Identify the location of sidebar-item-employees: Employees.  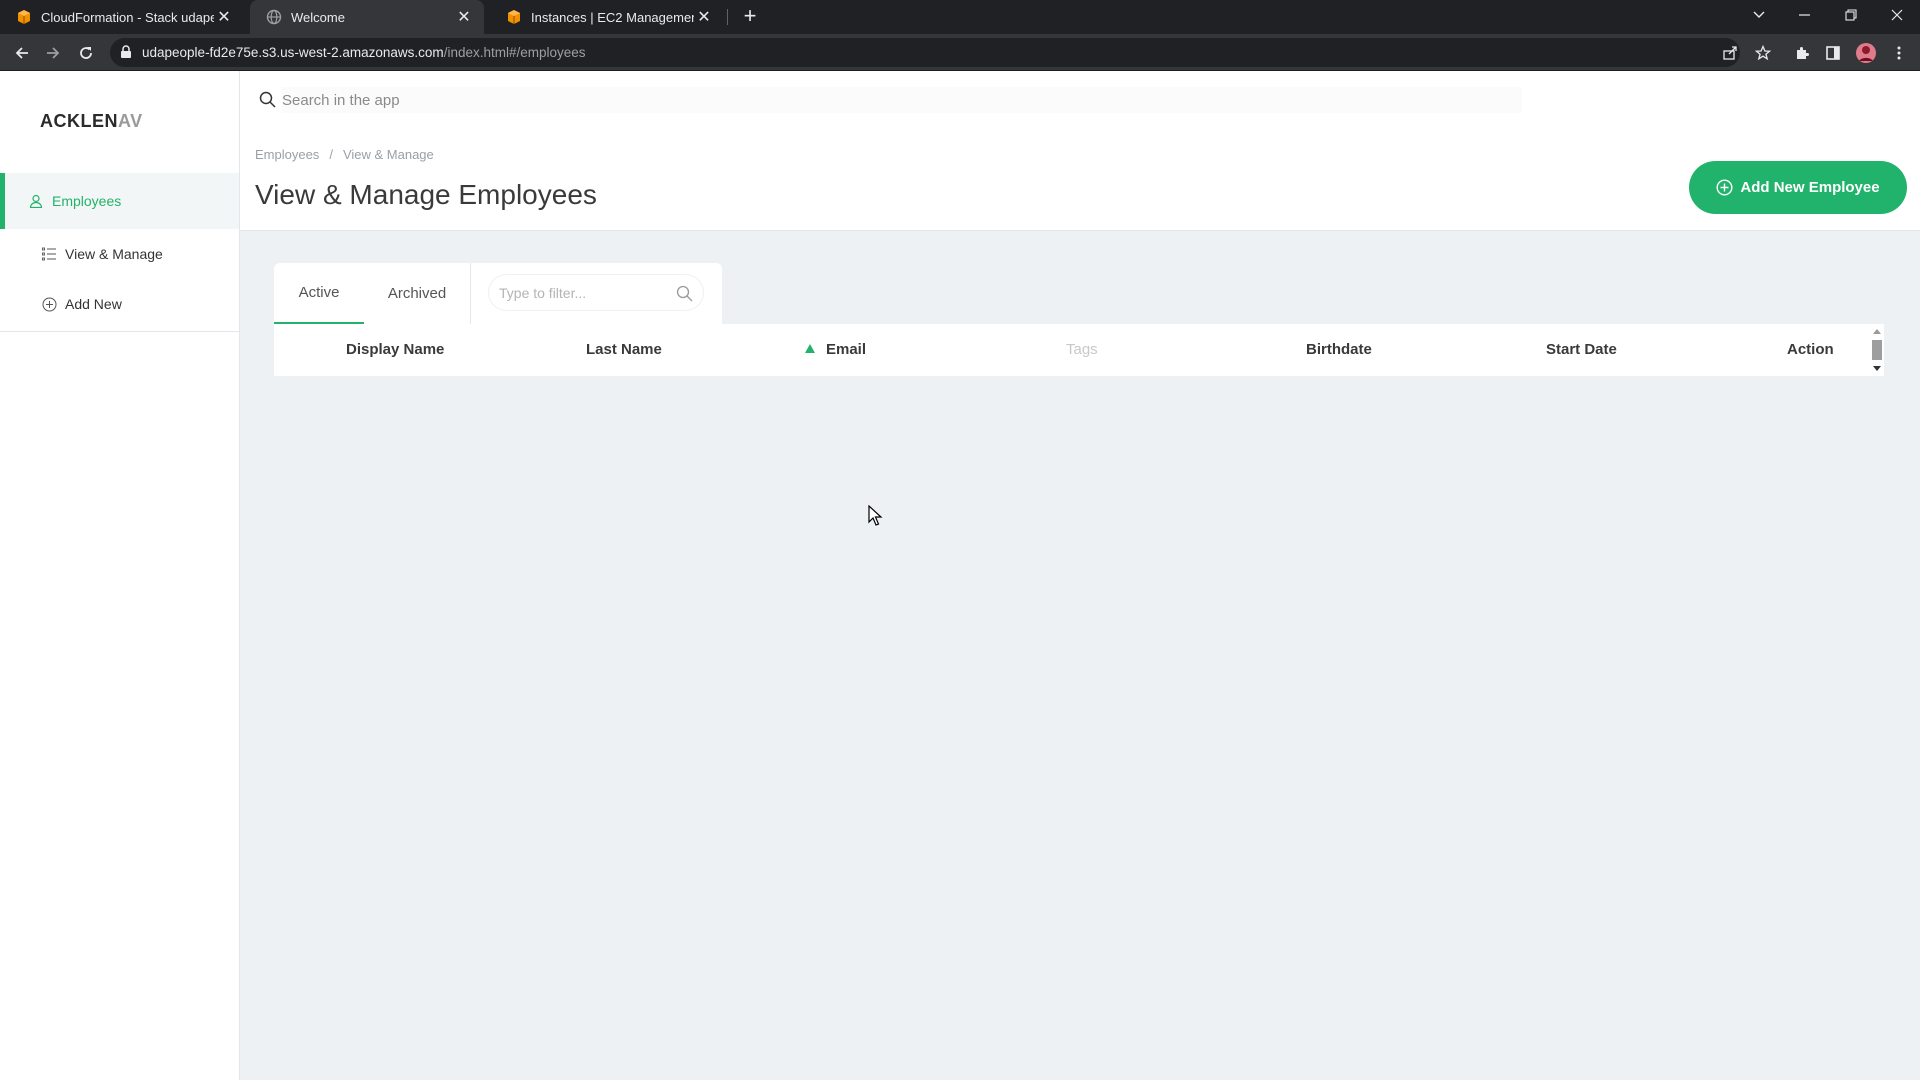
(119, 201).